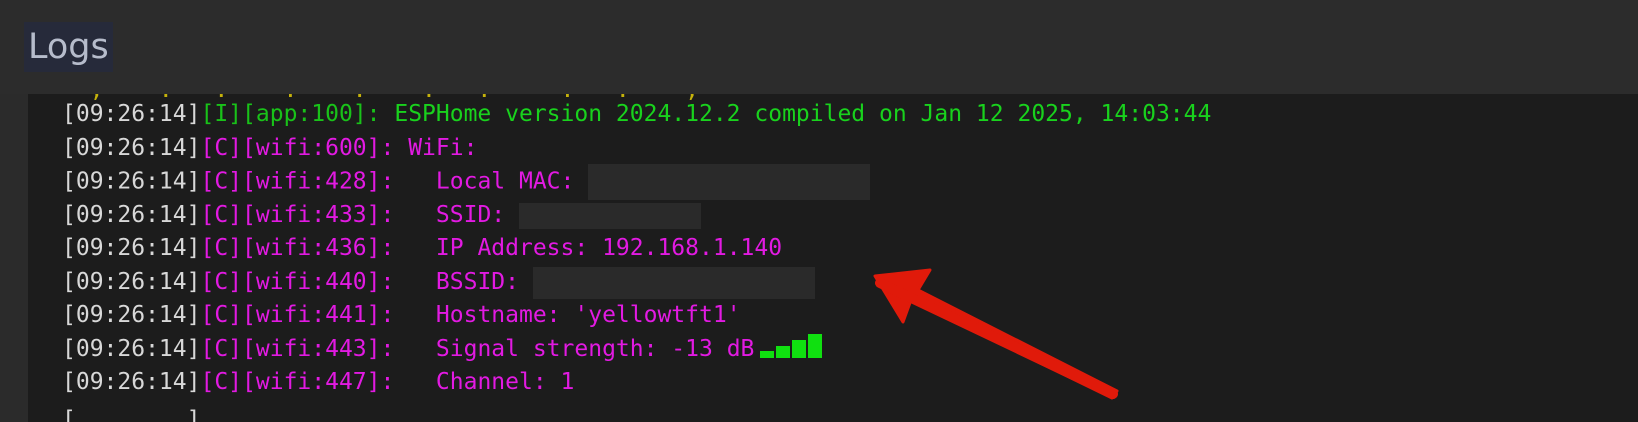 The width and height of the screenshot is (1638, 422). I want to click on log-line: [09:26:14][C][wifi:447]: Channel: 1, so click(318, 382).